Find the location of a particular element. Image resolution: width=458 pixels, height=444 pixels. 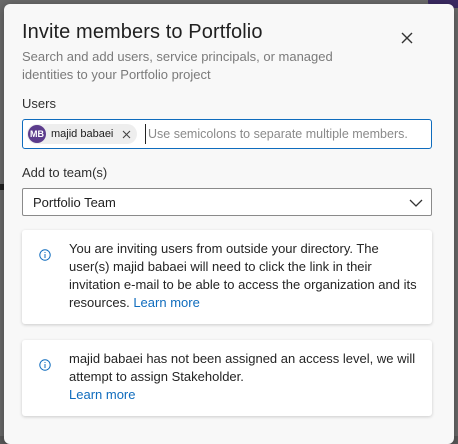

users-picker: MB majid babaei is located at coordinates (227, 134).